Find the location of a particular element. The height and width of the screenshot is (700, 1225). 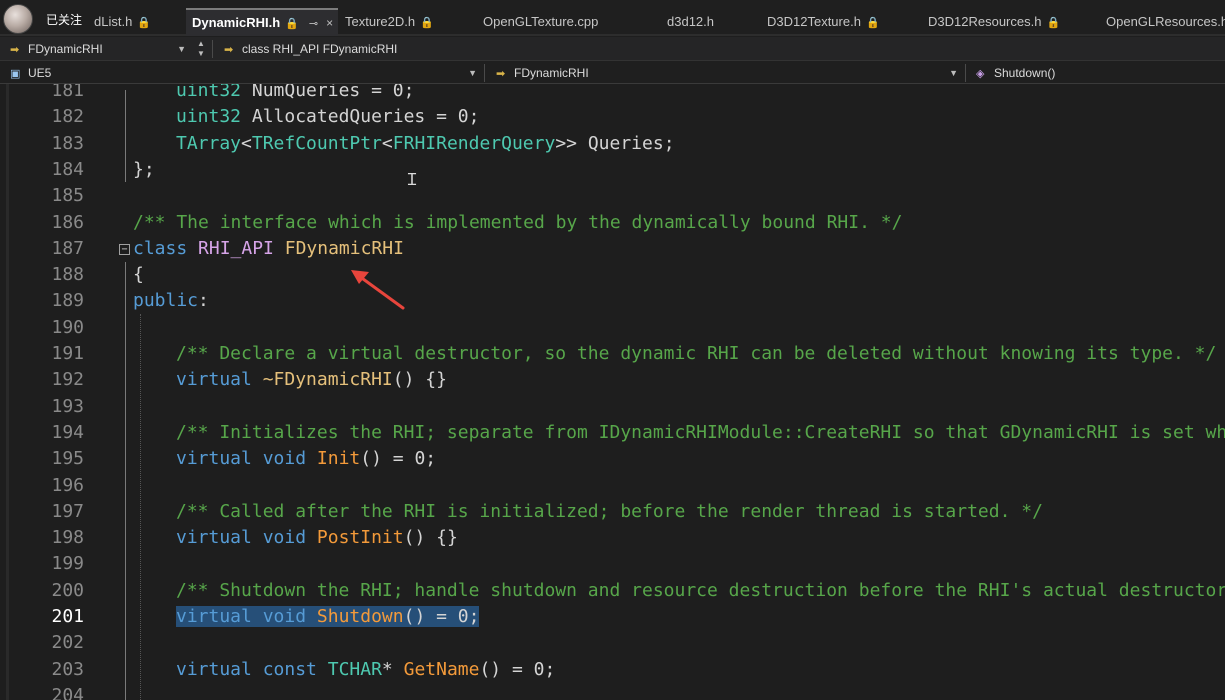

code-line: 199 is located at coordinates (612, 564).